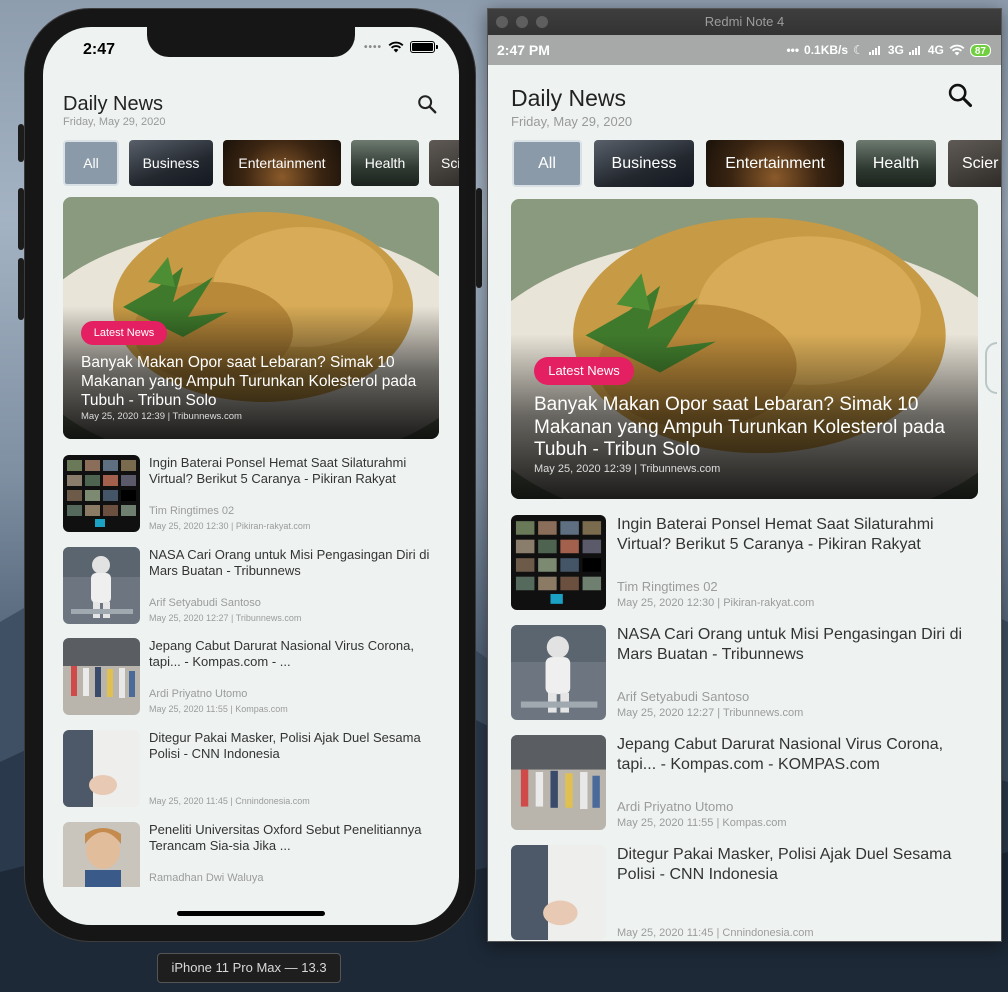 The image size is (1008, 992). What do you see at coordinates (502, 22) in the screenshot?
I see `close-window-button` at bounding box center [502, 22].